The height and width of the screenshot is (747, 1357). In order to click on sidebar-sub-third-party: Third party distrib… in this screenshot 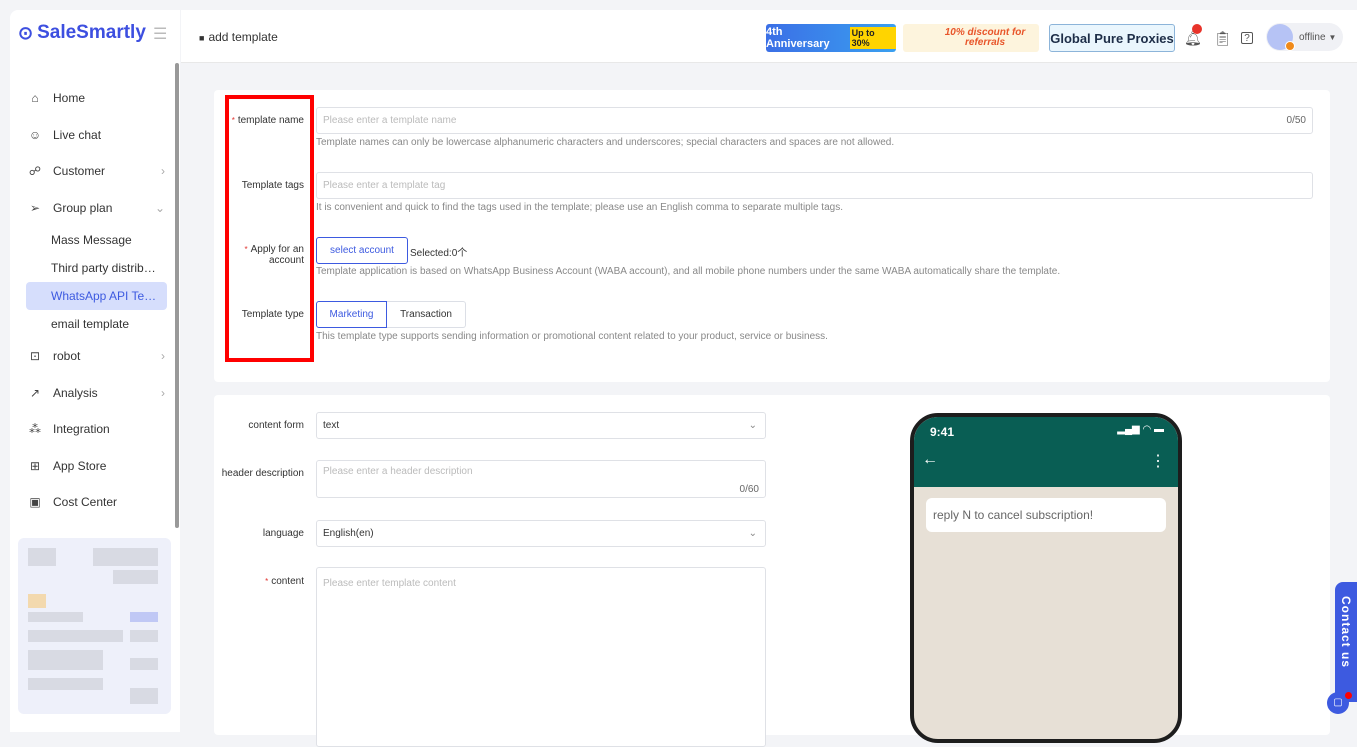, I will do `click(96, 268)`.